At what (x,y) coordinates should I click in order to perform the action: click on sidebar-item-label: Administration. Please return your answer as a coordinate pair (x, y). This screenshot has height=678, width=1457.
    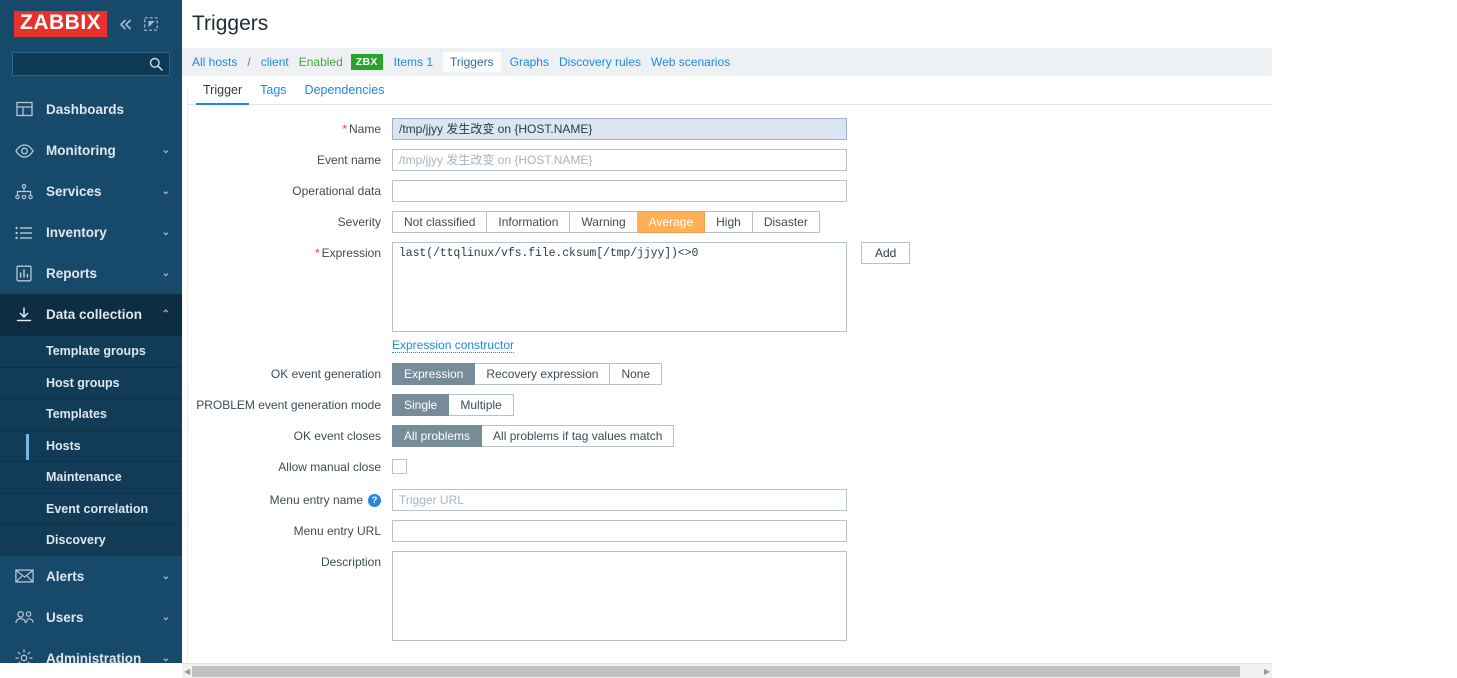
    Looking at the image, I should click on (94, 657).